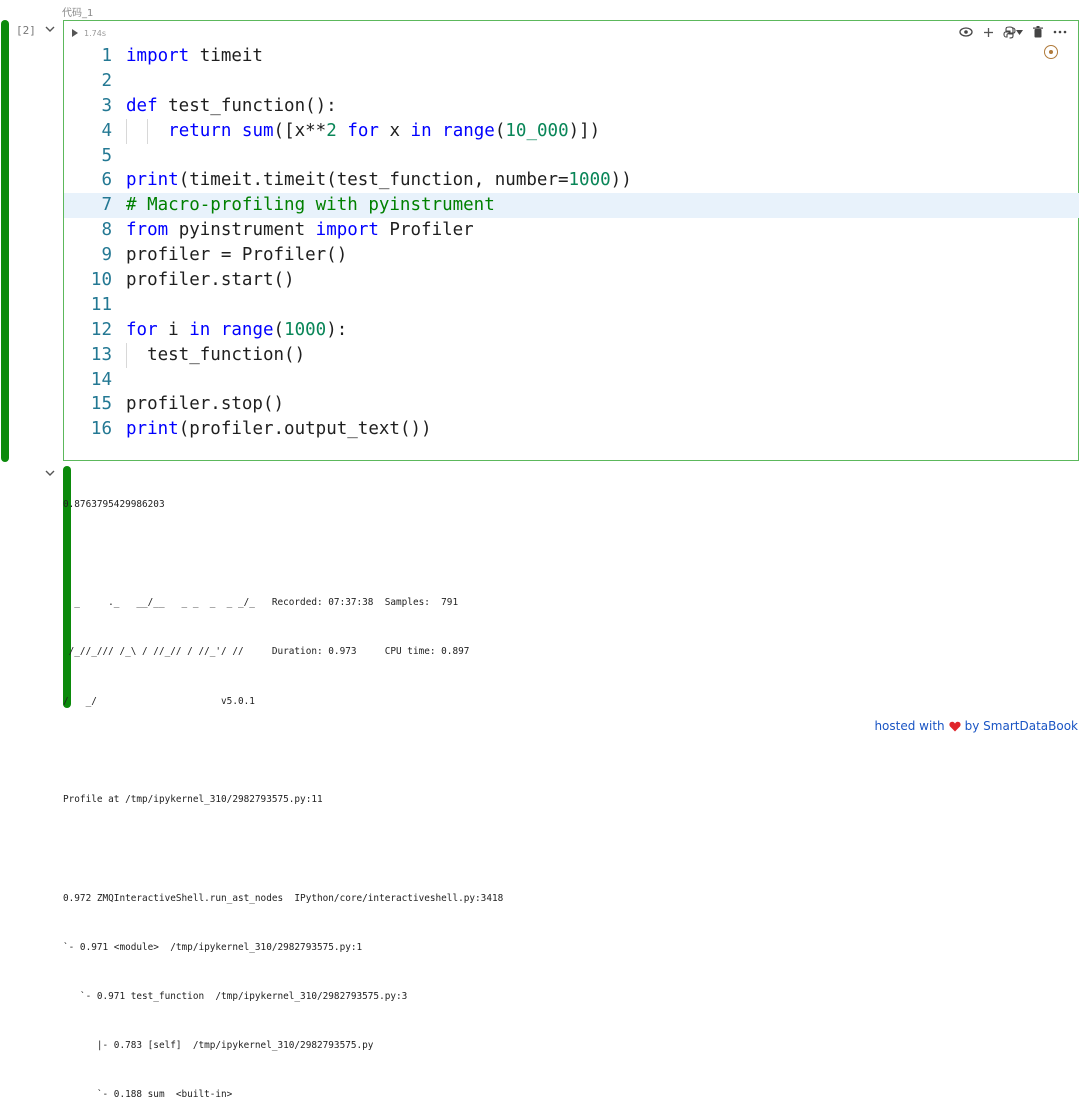 The height and width of the screenshot is (1120, 1080). I want to click on code-line: 3 def test_function():, so click(571, 106).